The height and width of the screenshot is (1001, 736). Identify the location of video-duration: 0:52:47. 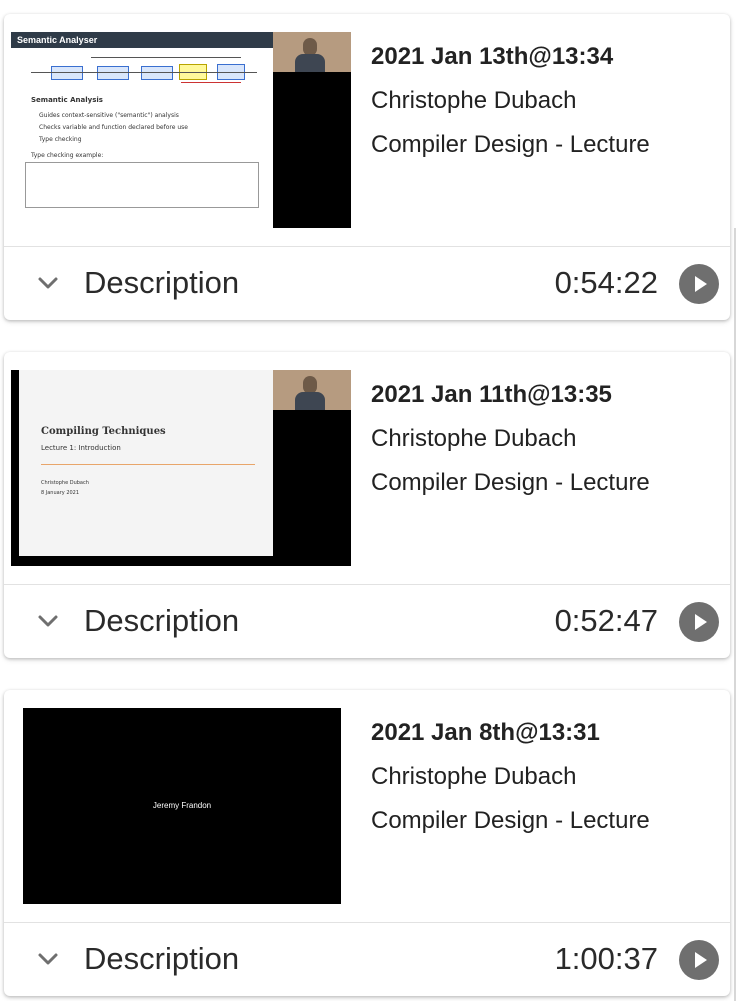
(606, 620).